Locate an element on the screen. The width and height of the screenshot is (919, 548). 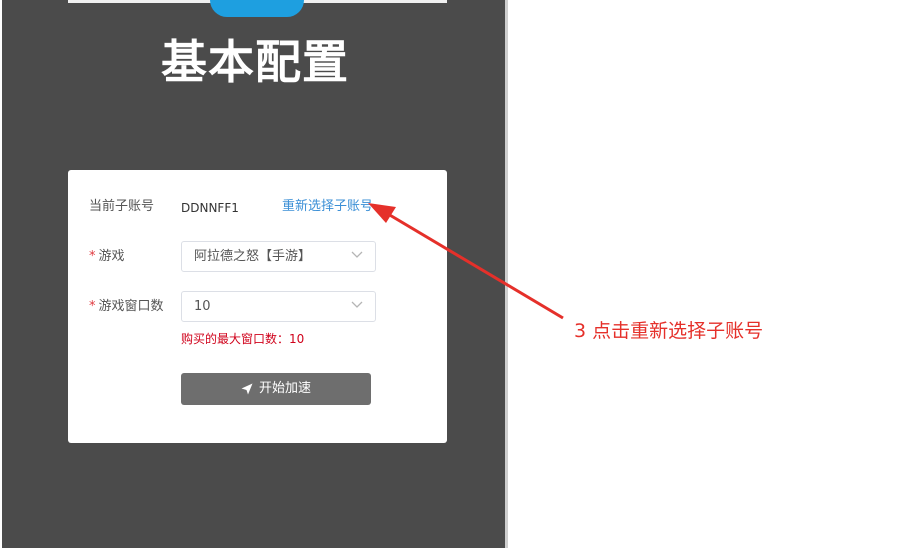
window-label: *游戏窗口数 is located at coordinates (126, 307).